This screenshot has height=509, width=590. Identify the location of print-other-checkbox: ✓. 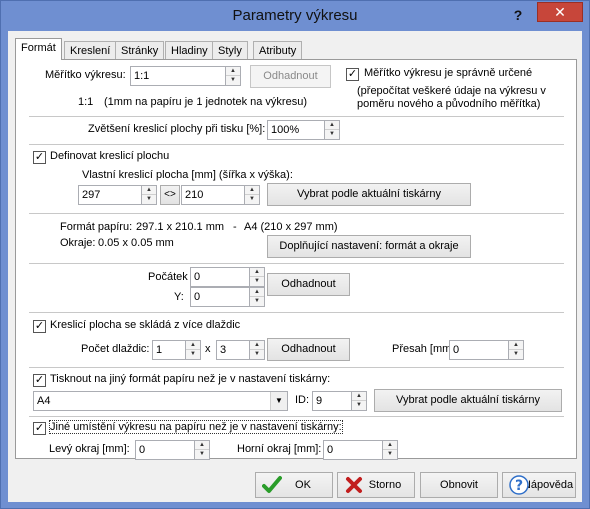
(39, 380).